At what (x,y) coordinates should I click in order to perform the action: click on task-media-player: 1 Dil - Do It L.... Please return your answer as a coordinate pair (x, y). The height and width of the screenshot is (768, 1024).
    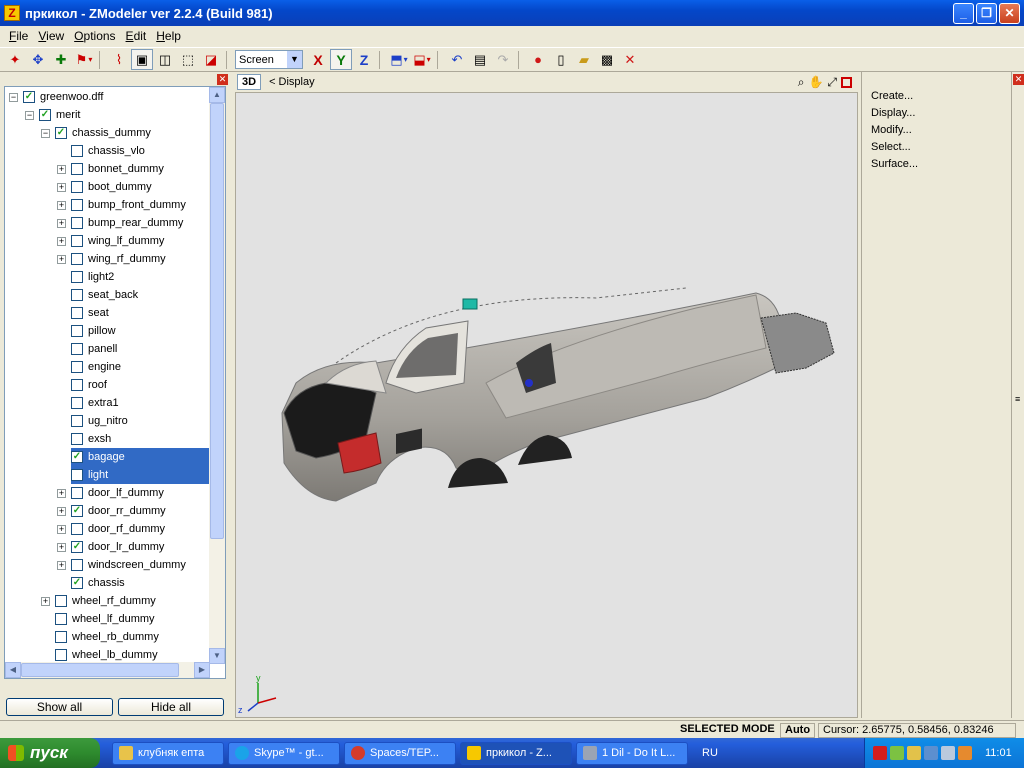
    Looking at the image, I should click on (632, 753).